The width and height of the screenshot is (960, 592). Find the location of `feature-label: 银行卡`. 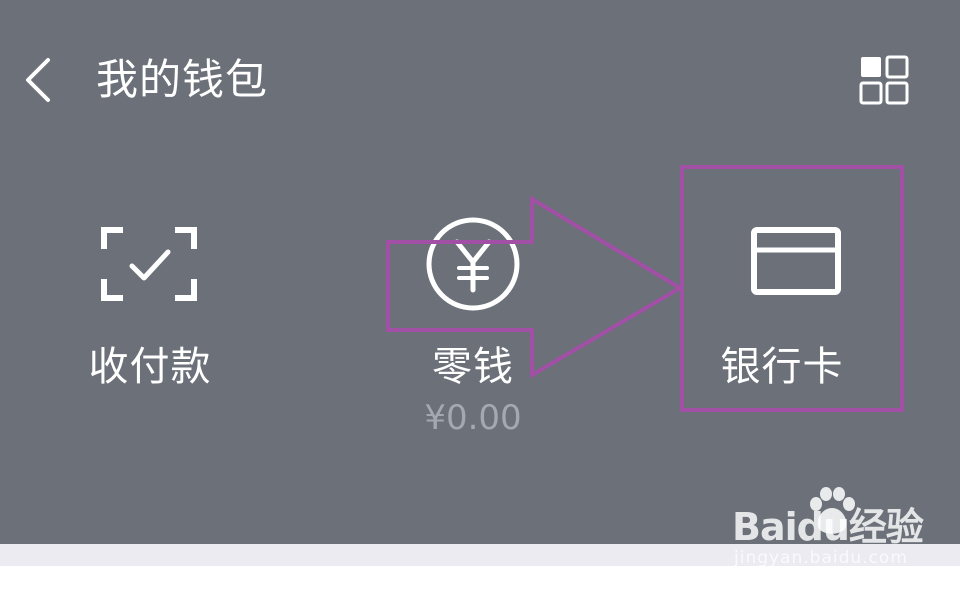

feature-label: 银行卡 is located at coordinates (782, 367).